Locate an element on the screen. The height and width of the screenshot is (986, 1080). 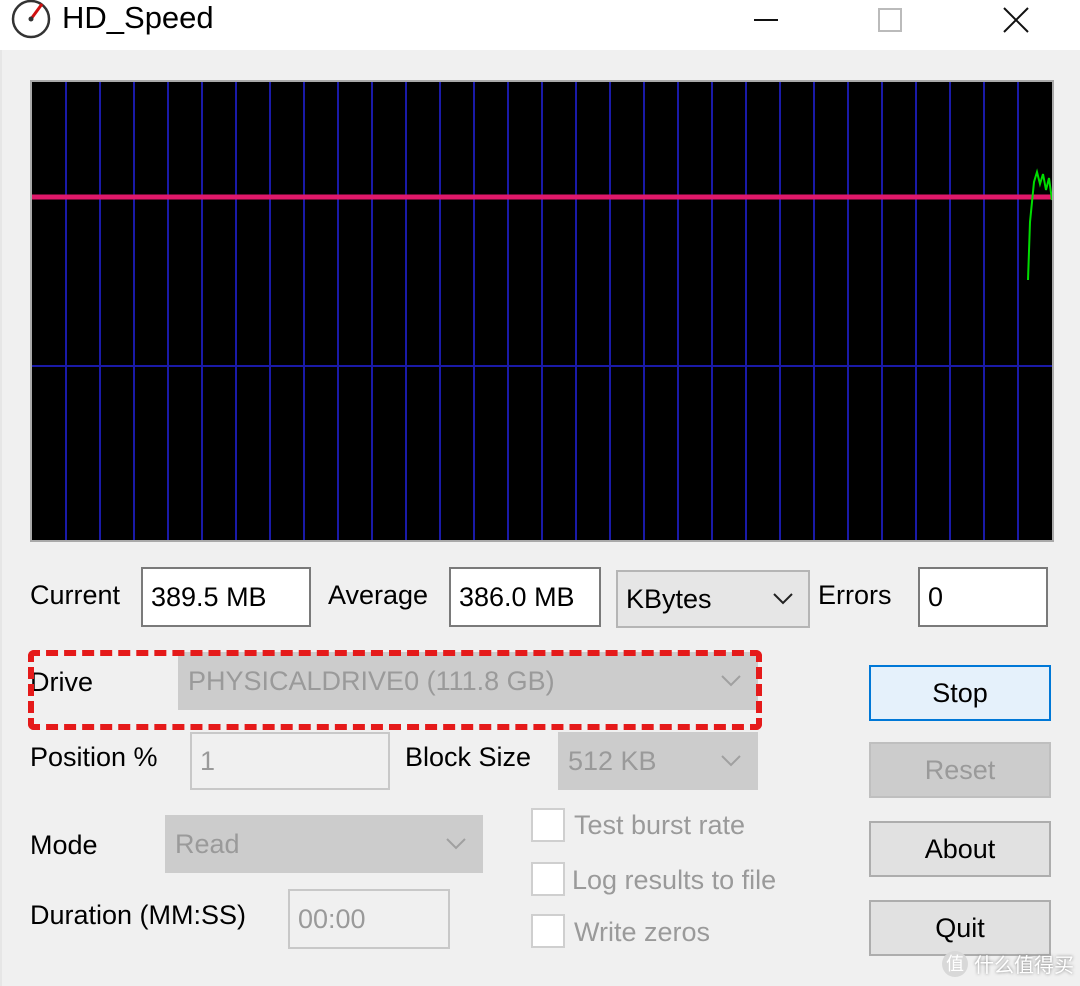
watermark-logo-icon: 值 is located at coordinates (955, 963).